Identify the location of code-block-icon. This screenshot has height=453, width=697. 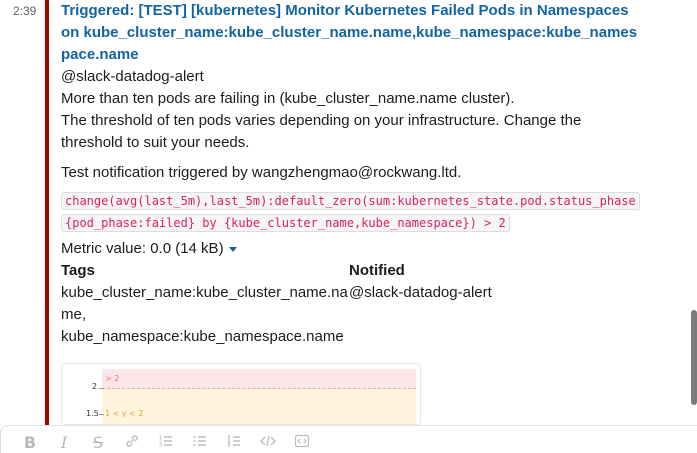
(302, 443).